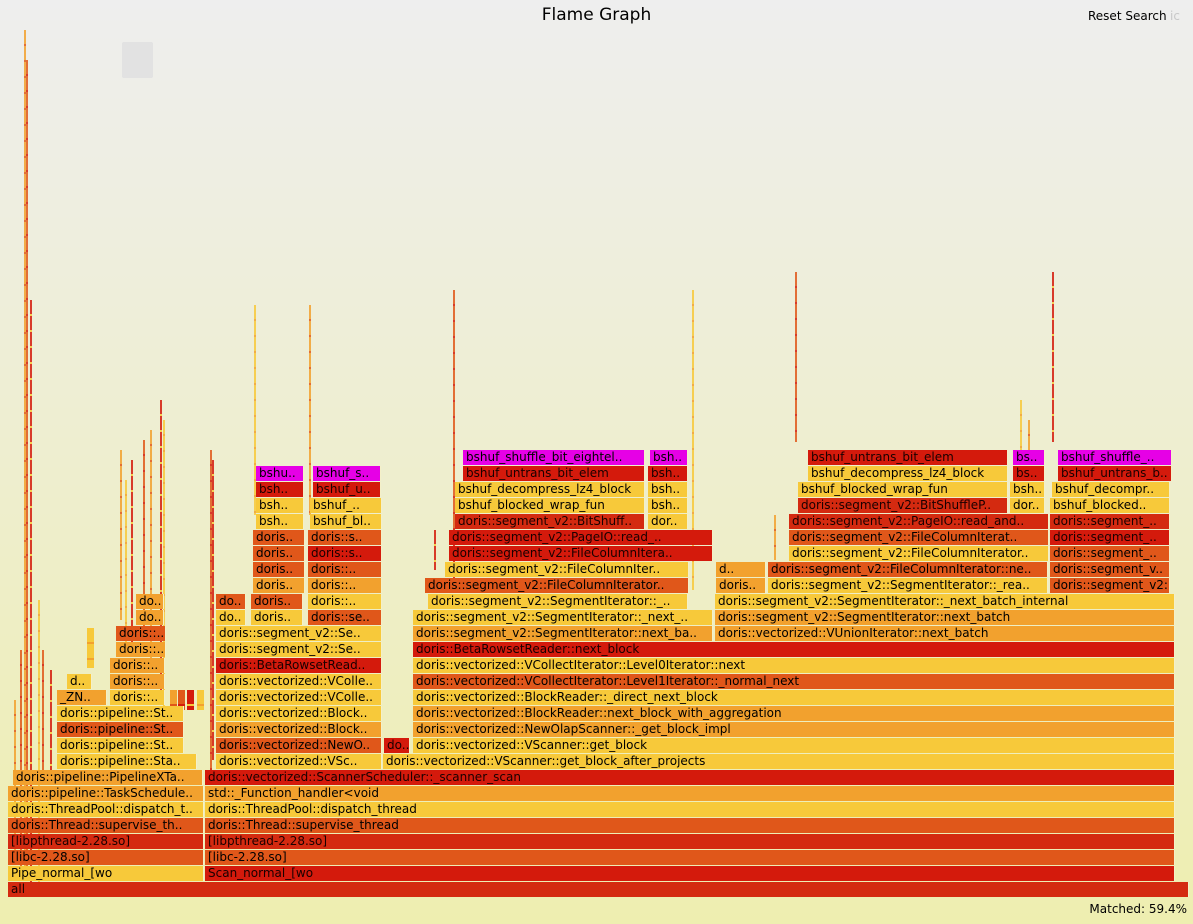 The height and width of the screenshot is (924, 1193). I want to click on flame-frame: Pipe_normal_[wo, so click(106, 873).